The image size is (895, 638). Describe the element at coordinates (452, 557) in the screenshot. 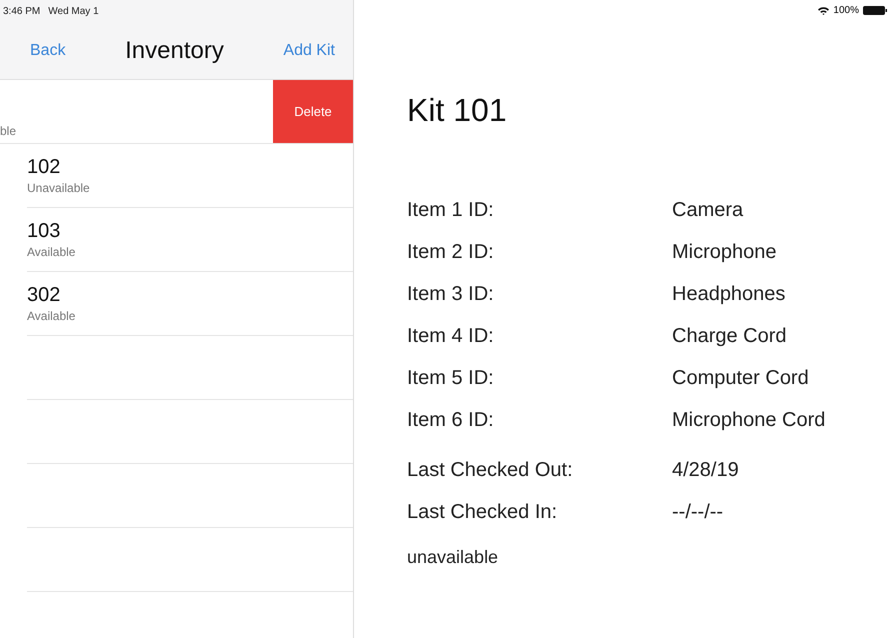

I see `availability-text: unavailable` at that location.